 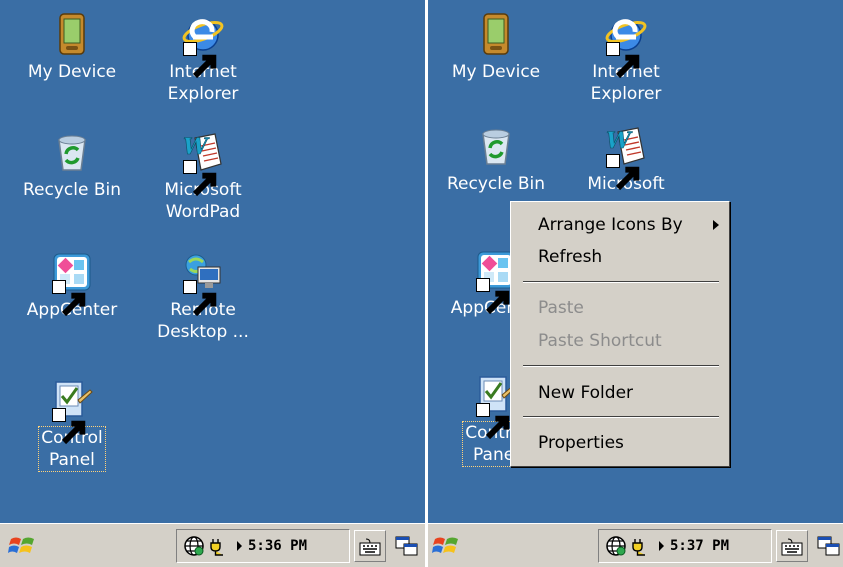 I want to click on appcenter-icon, so click(x=72, y=272).